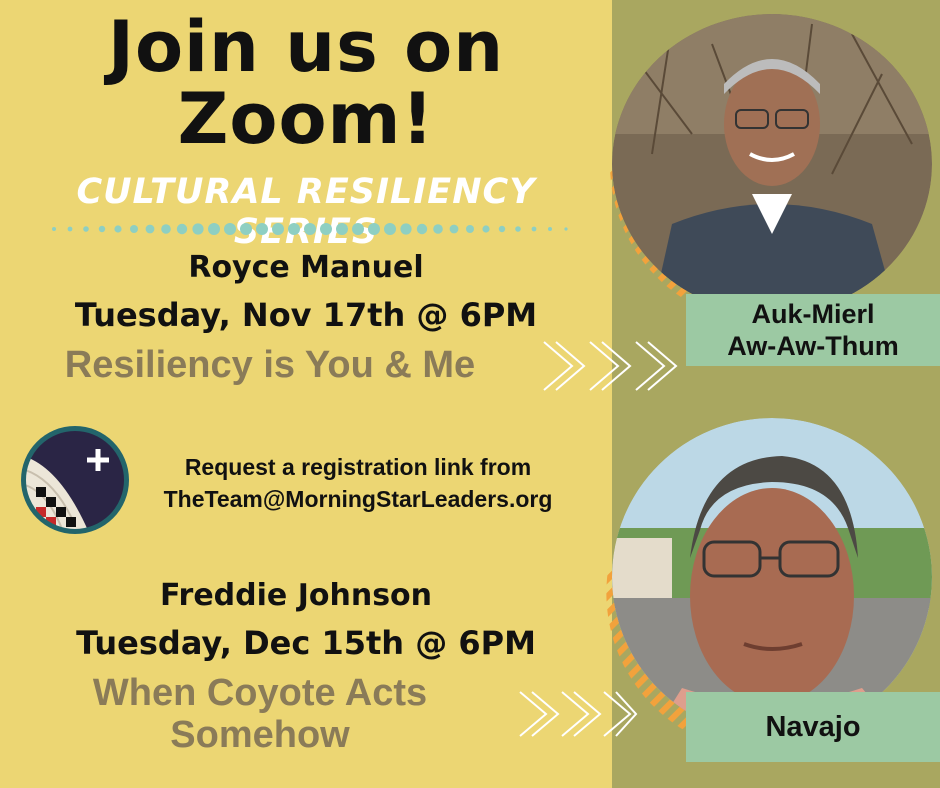  Describe the element at coordinates (813, 330) in the screenshot. I see `nation-label-1: Auk-Mierl Aw-Aw-Thum` at that location.